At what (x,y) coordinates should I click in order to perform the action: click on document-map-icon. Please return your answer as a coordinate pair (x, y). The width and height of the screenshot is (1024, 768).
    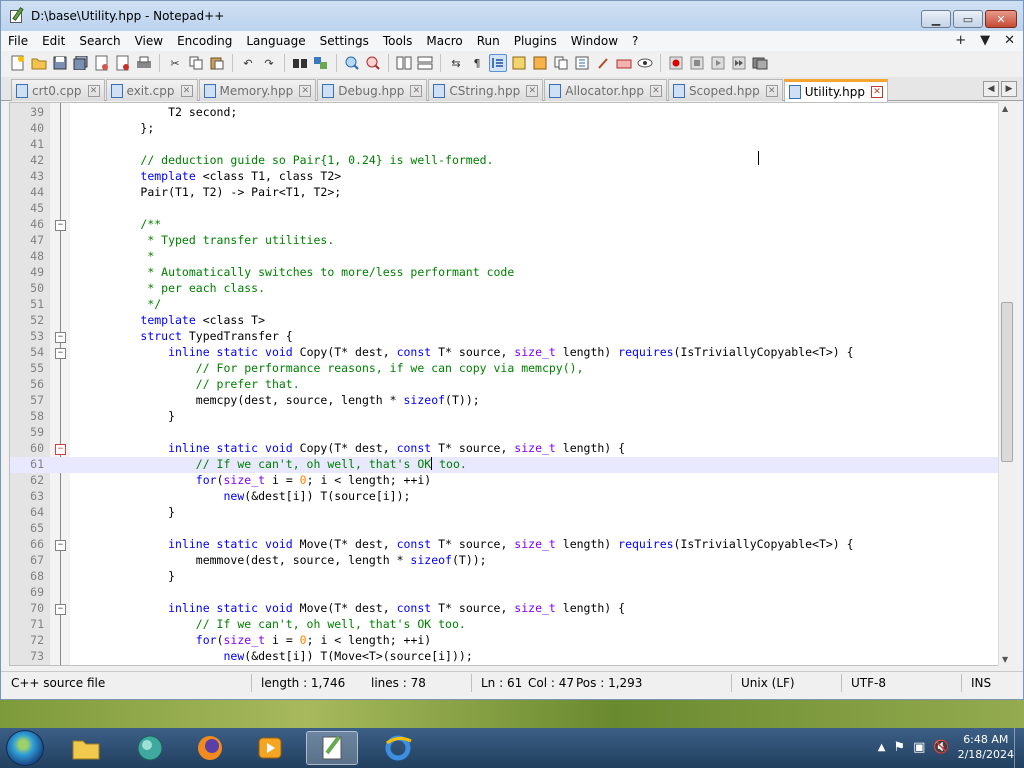
    Looking at the image, I should click on (540, 63).